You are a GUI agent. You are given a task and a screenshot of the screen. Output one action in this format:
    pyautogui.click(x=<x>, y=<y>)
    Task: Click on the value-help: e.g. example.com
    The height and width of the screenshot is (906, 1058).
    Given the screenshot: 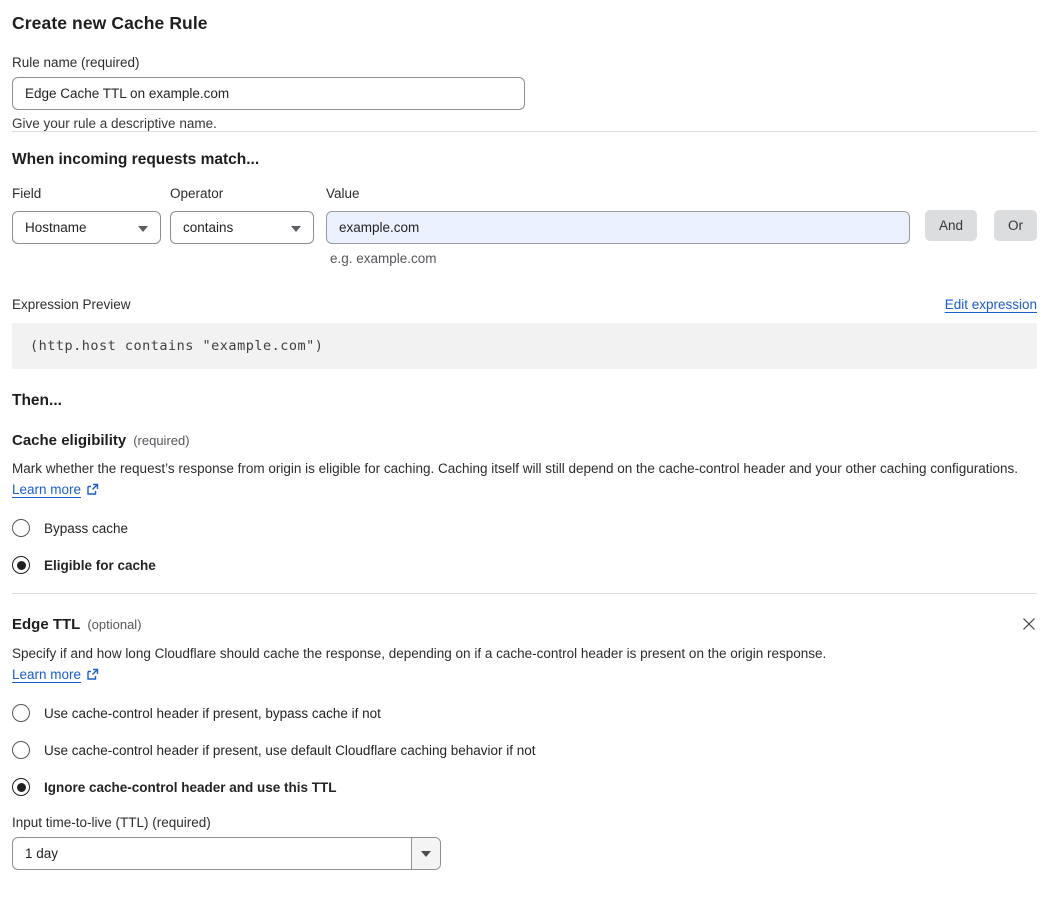 What is the action you would take?
    pyautogui.click(x=383, y=258)
    